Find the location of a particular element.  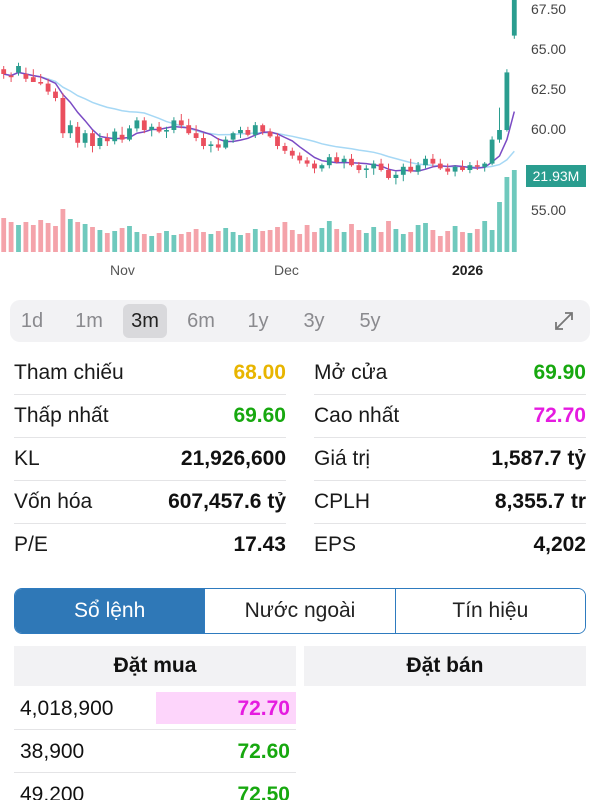

period-3m: 3m is located at coordinates (145, 321).